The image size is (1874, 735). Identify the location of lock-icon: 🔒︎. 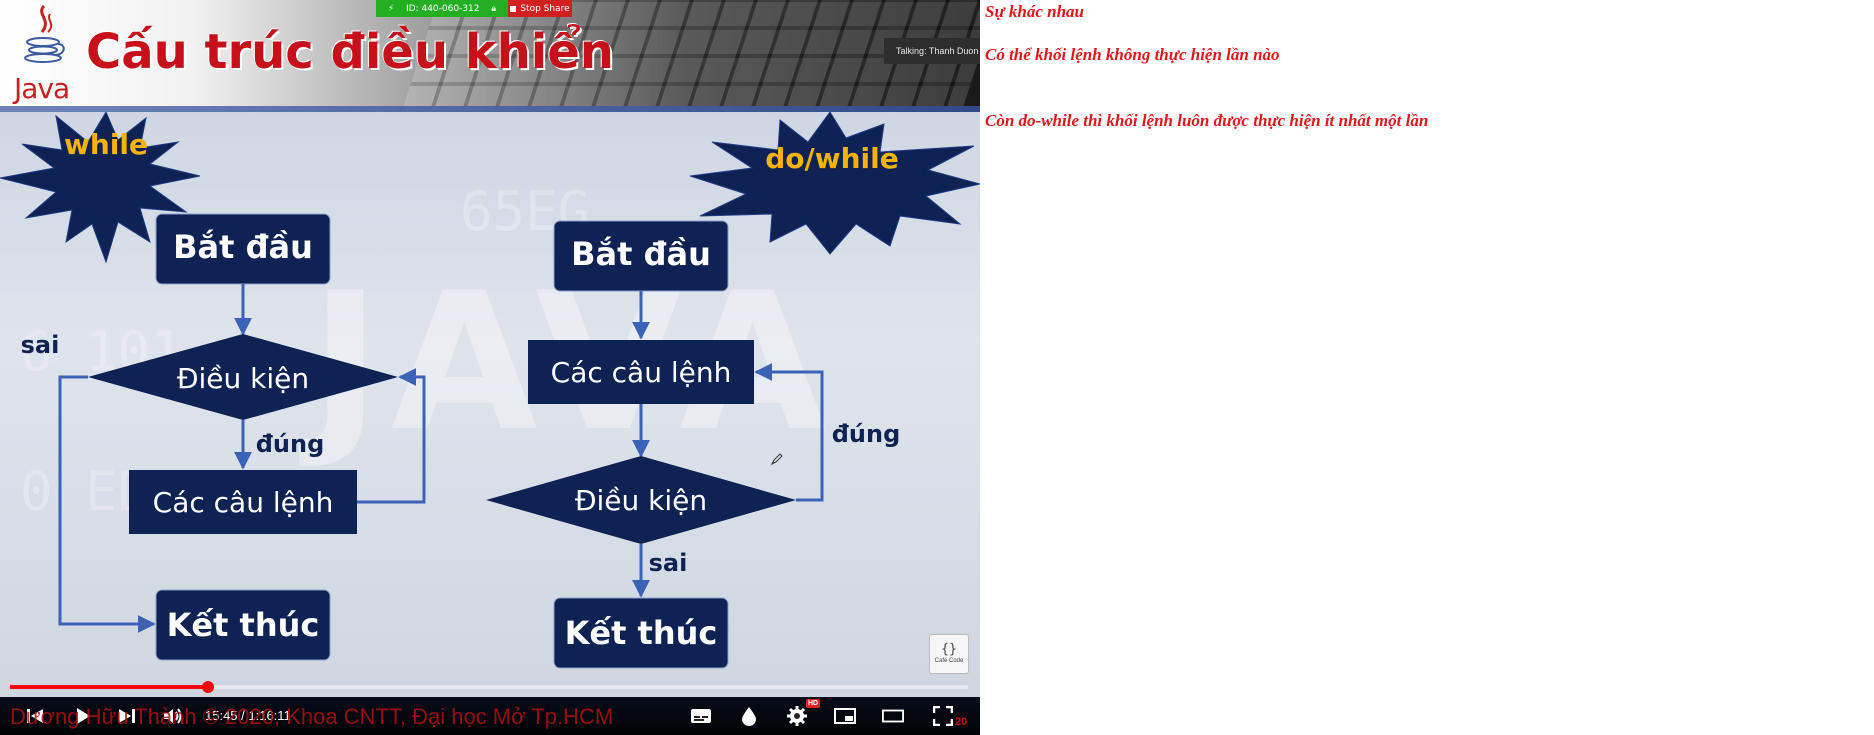
(494, 8).